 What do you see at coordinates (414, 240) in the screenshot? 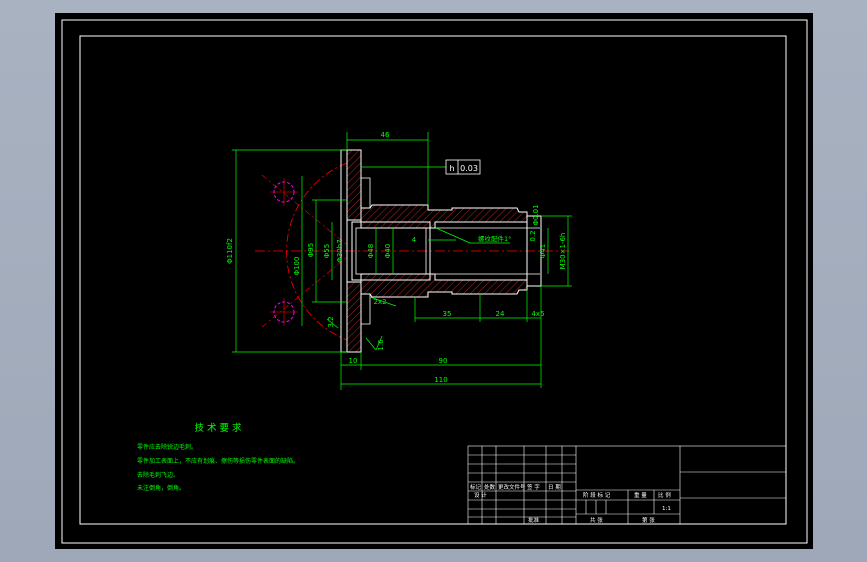
I see `dim-4: 4` at bounding box center [414, 240].